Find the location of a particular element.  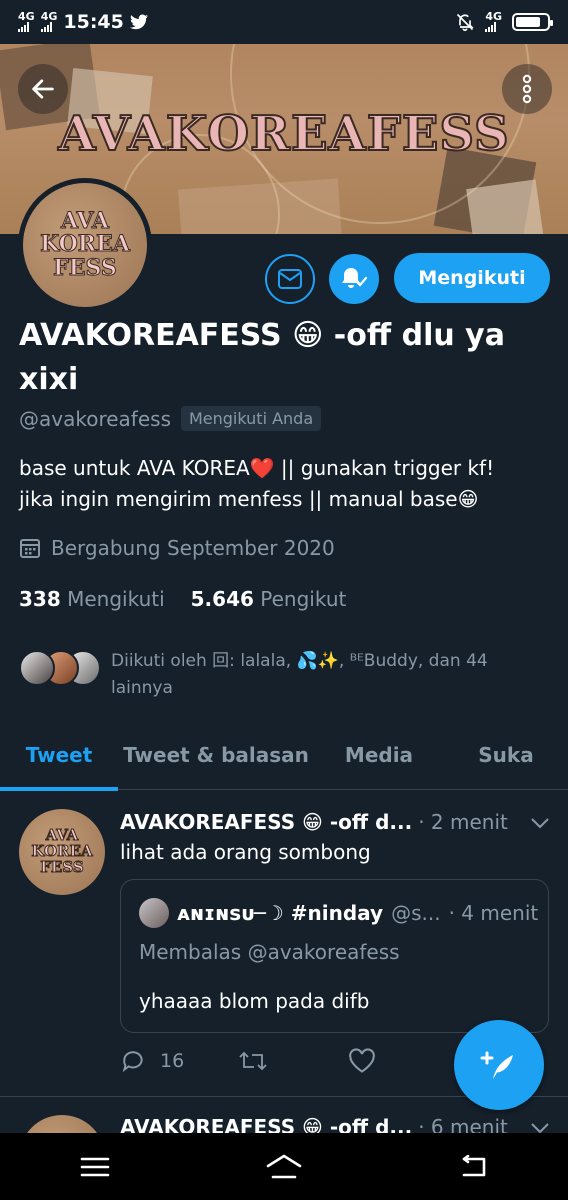

tweet-menu-button is located at coordinates (540, 822).